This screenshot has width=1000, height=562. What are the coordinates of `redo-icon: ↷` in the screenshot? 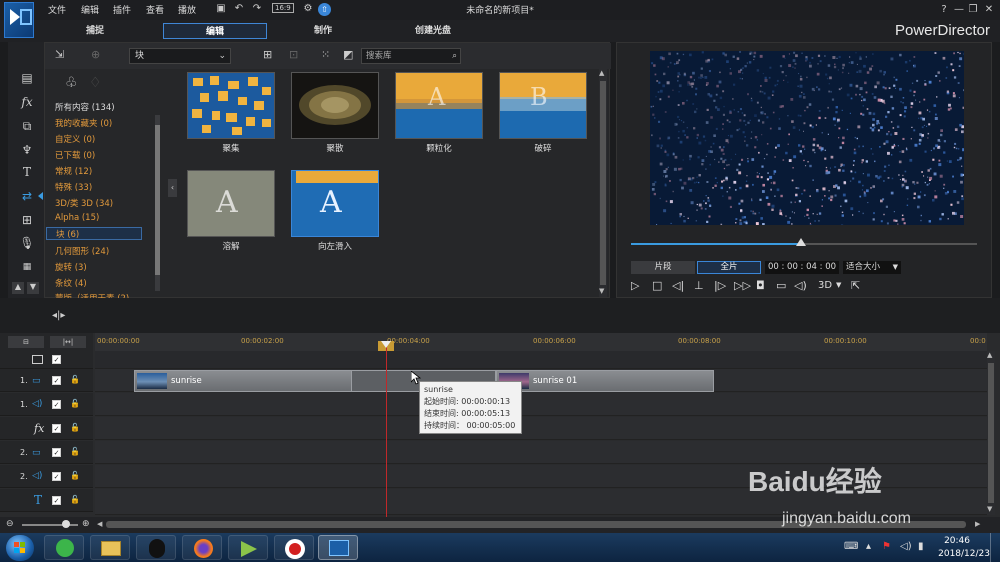 It's located at (257, 9).